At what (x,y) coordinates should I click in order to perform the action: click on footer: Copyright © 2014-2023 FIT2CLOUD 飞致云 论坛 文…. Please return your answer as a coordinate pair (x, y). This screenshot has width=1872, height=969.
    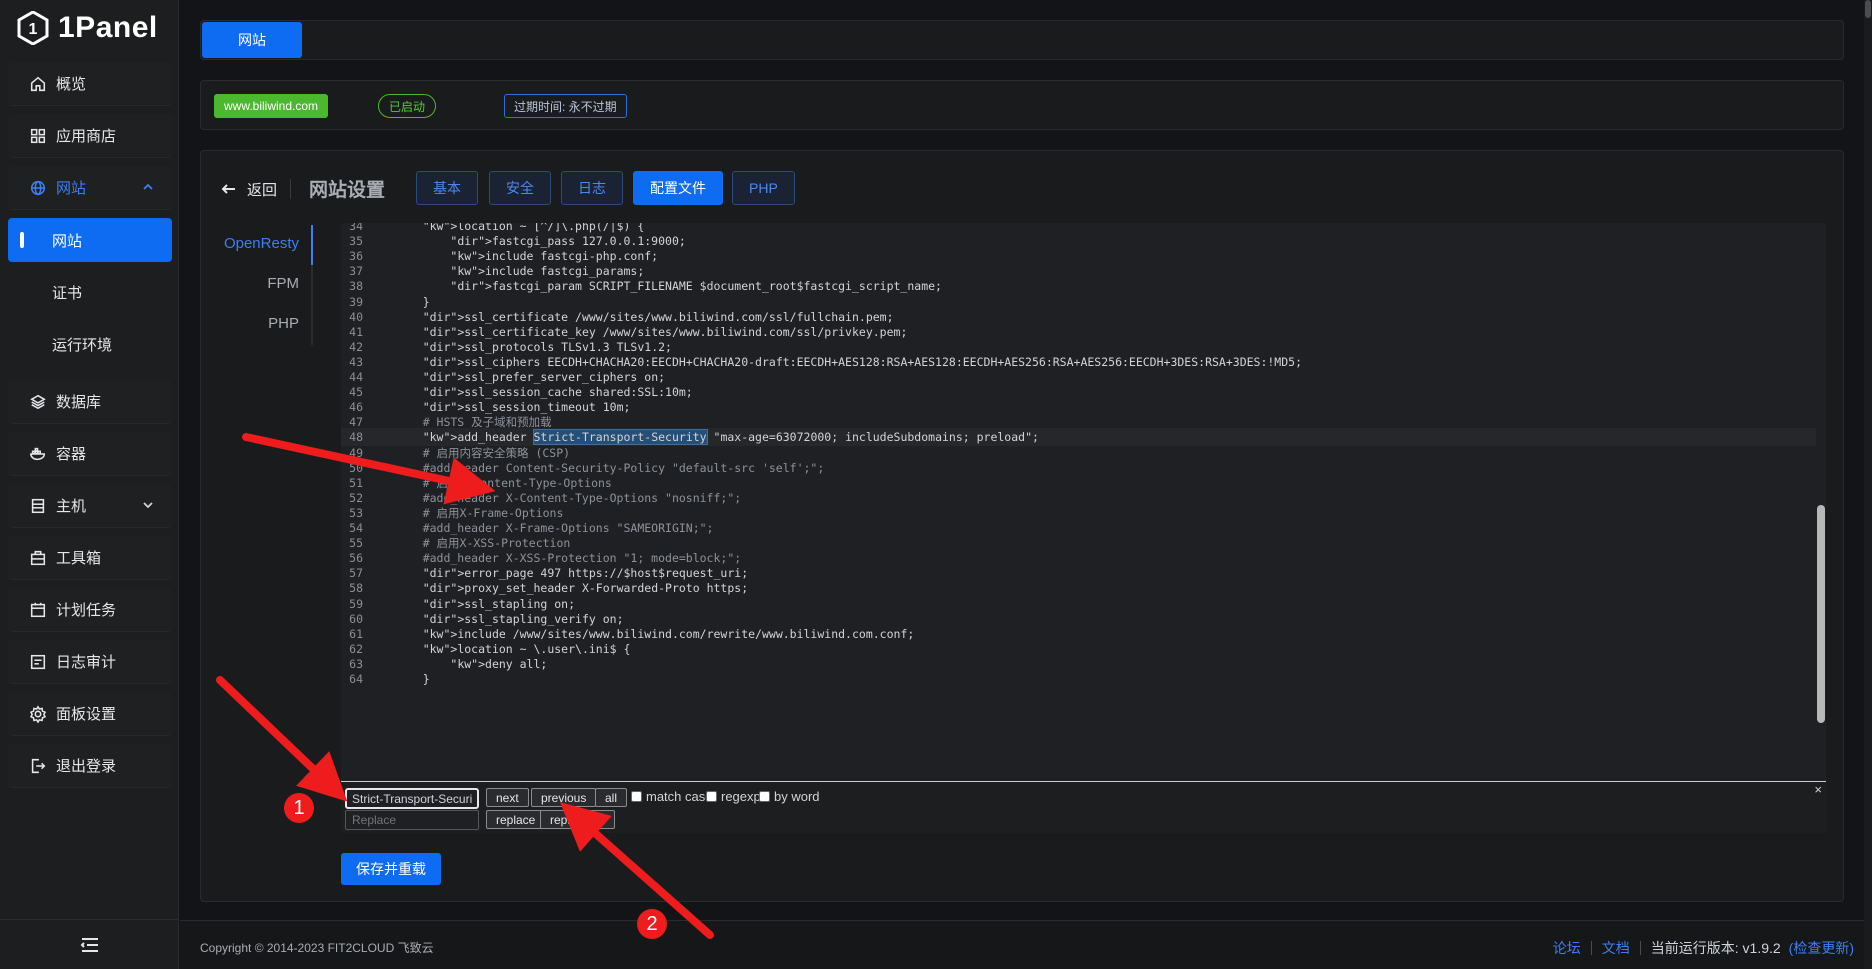
    Looking at the image, I should click on (1026, 944).